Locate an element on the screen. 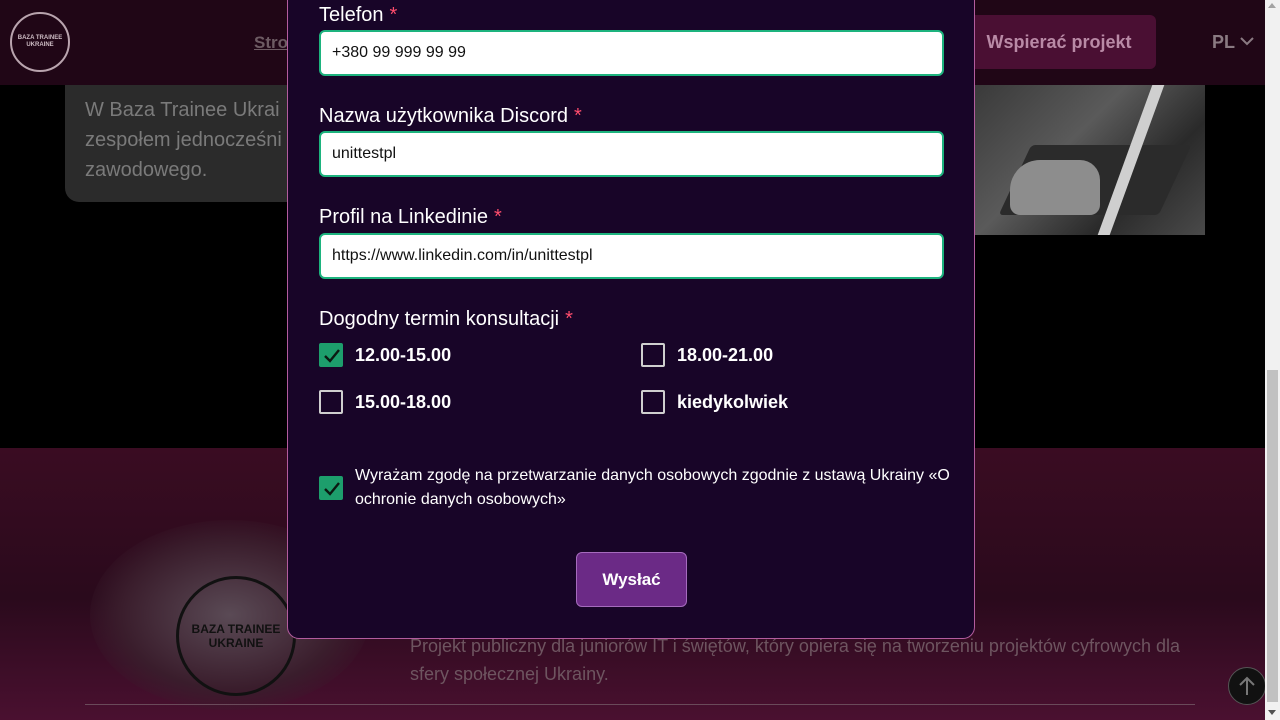  phone-input is located at coordinates (631, 53).